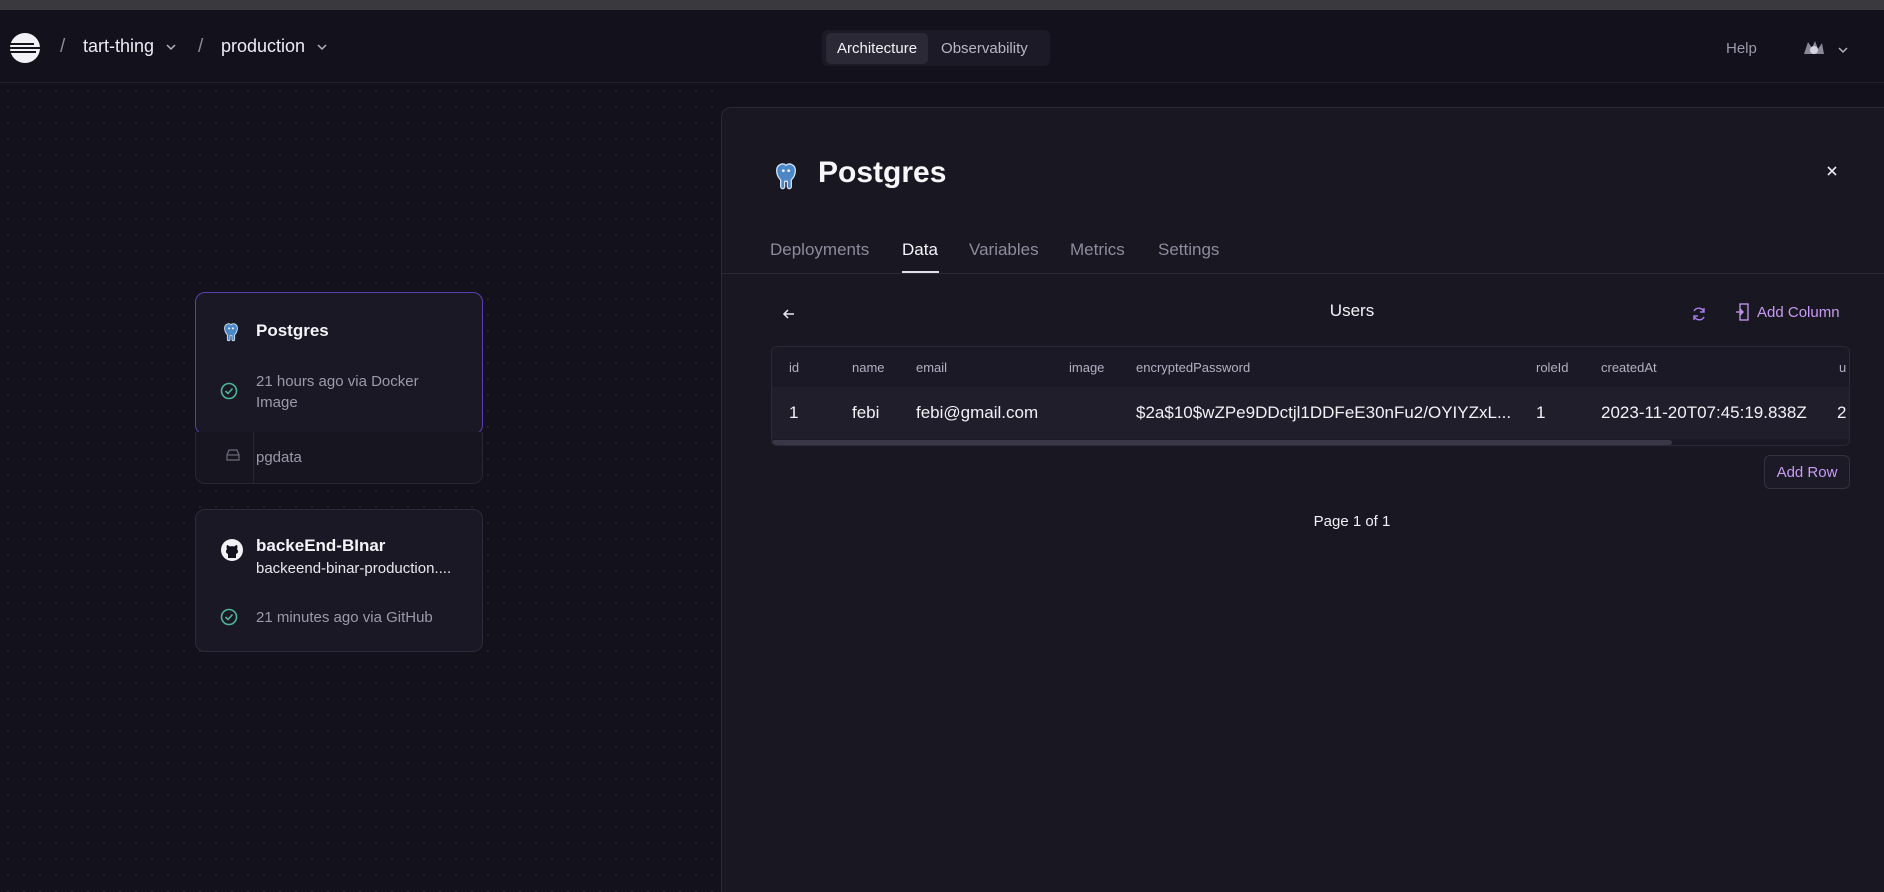 The image size is (1884, 892). What do you see at coordinates (819, 250) in the screenshot?
I see `tab-deployments: Deployments` at bounding box center [819, 250].